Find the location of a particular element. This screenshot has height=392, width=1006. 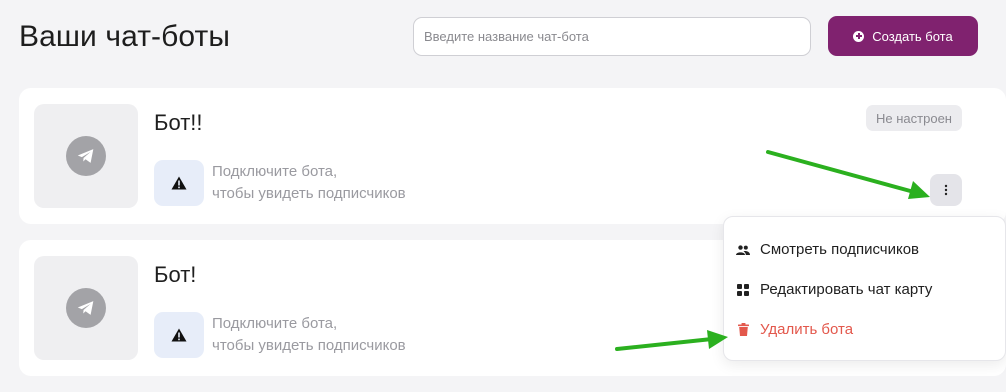

create-bot-button: Создать бота is located at coordinates (903, 36).